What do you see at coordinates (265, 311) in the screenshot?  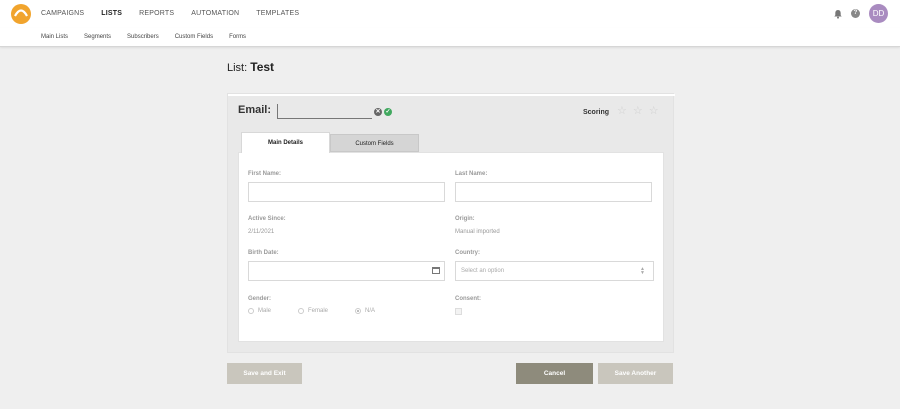 I see `gender-label-male: Male` at bounding box center [265, 311].